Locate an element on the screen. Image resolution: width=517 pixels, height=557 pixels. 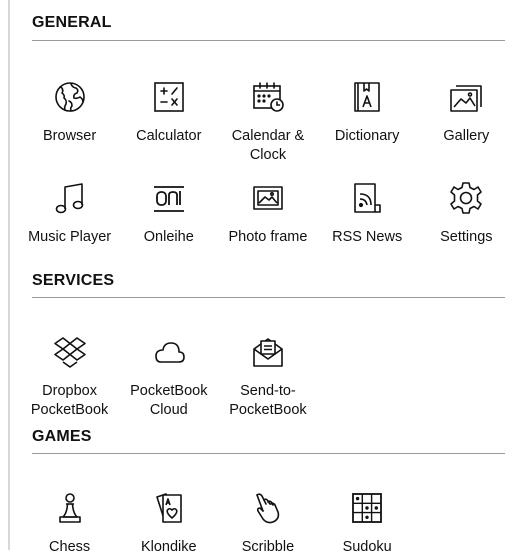
gallery-icon is located at coordinates (466, 97).